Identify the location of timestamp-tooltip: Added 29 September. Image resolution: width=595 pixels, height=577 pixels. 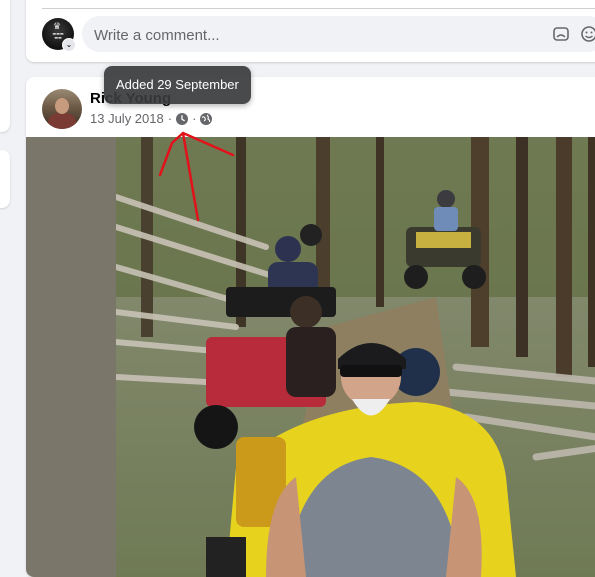
(177, 85).